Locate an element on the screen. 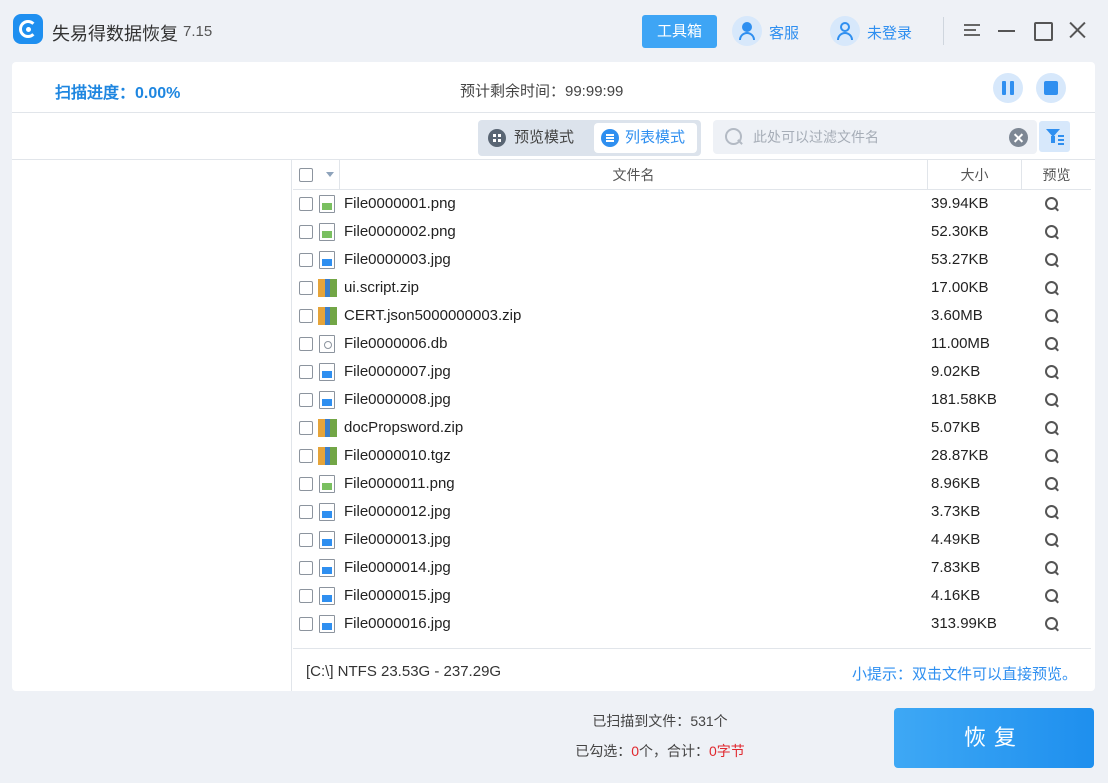 This screenshot has height=783, width=1108. user-avatar-icon is located at coordinates (845, 31).